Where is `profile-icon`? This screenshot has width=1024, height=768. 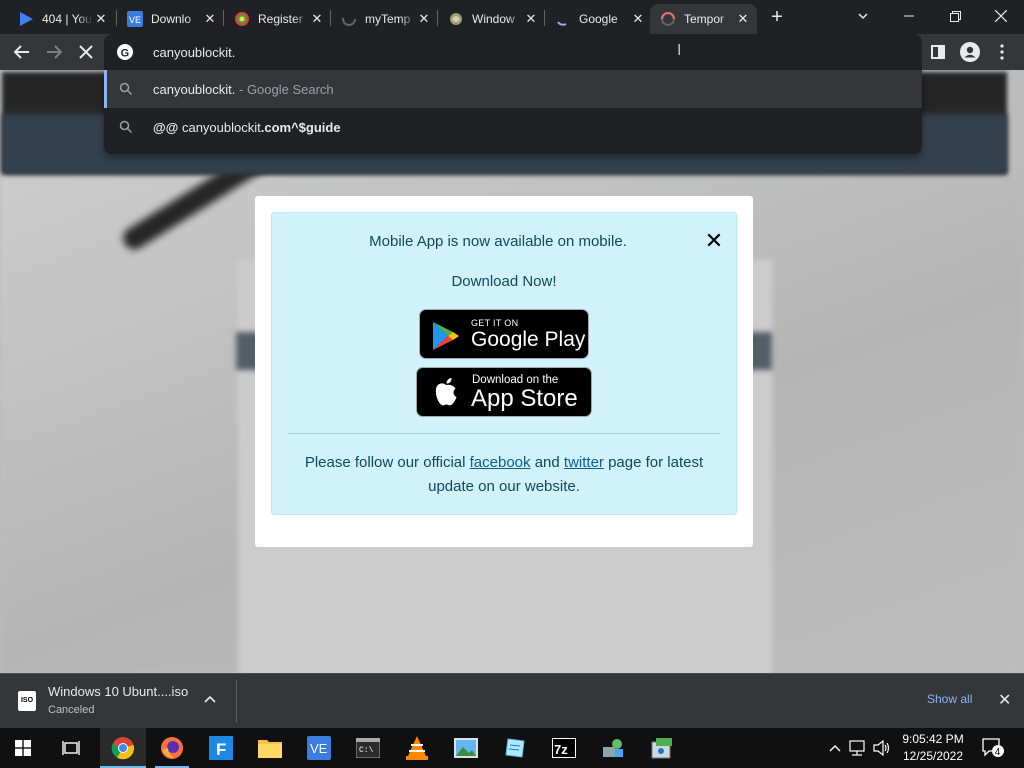 profile-icon is located at coordinates (970, 52).